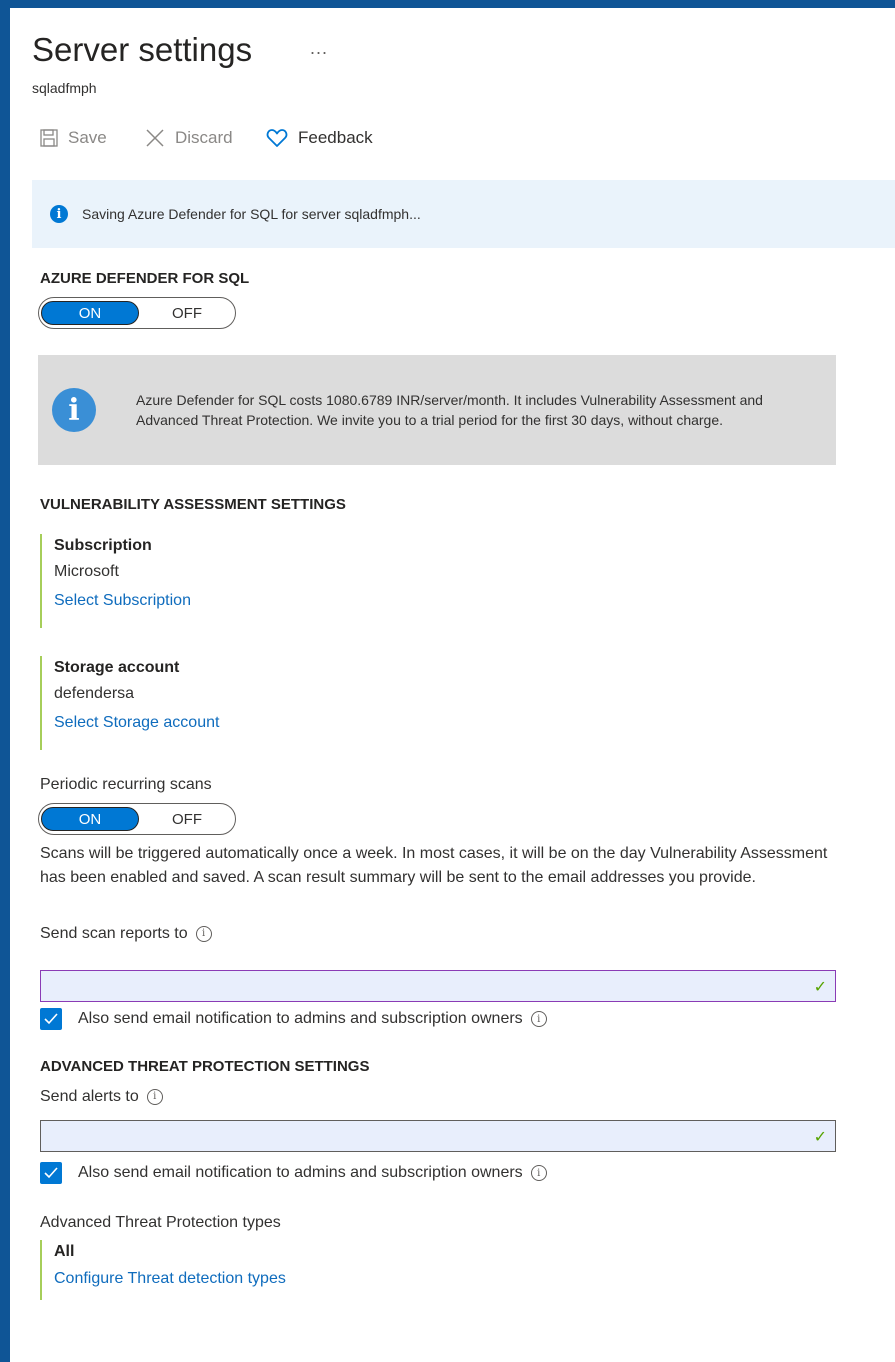 The height and width of the screenshot is (1362, 895). I want to click on atp-types-field: All Configure Threat detection types, so click(163, 1270).